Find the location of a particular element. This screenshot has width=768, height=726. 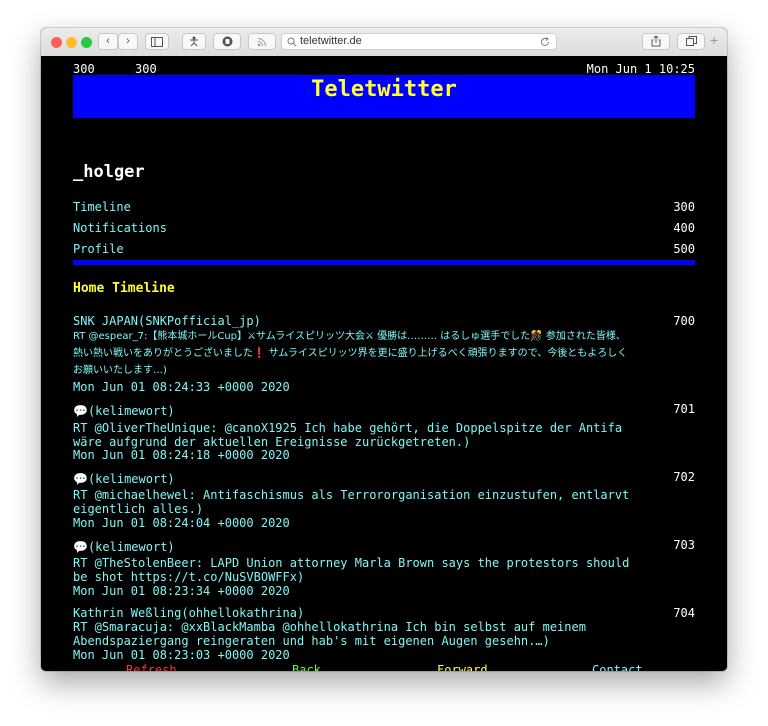

tweet-page-number: 701 is located at coordinates (684, 409).